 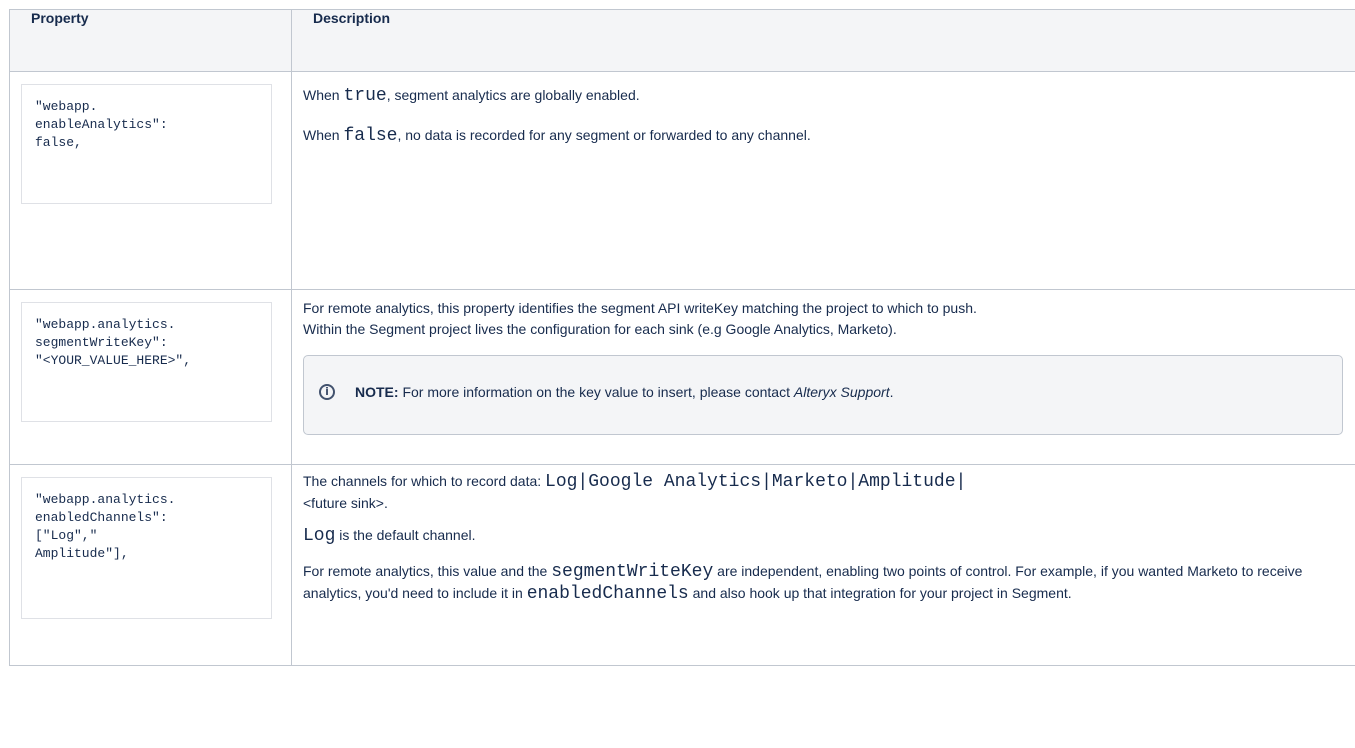 What do you see at coordinates (370, 136) in the screenshot?
I see `inline-code: false` at bounding box center [370, 136].